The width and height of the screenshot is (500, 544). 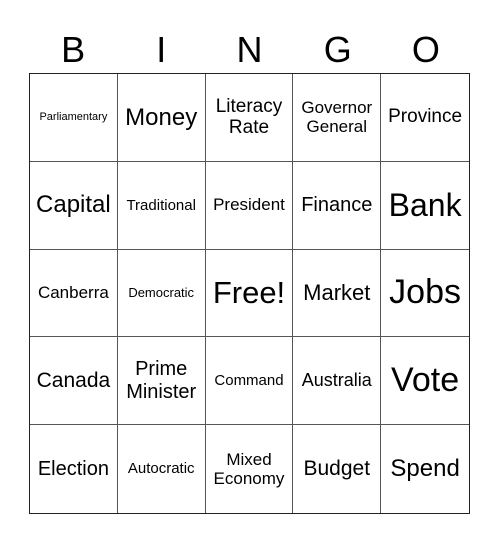 I want to click on bingo-cell: Capital, so click(x=74, y=205).